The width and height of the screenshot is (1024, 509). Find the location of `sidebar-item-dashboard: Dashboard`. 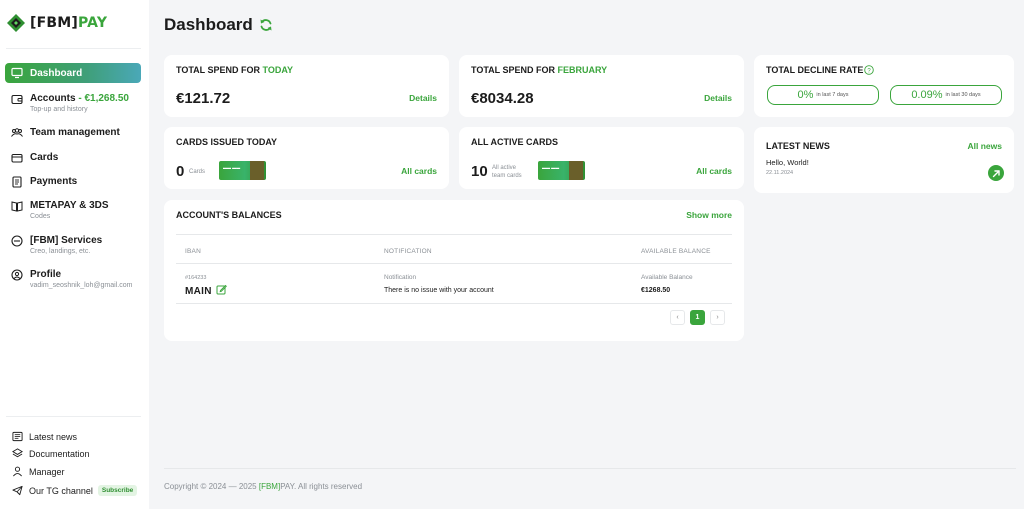

sidebar-item-dashboard: Dashboard is located at coordinates (73, 73).